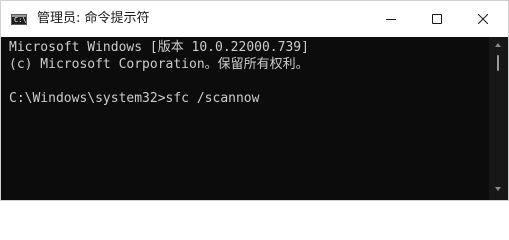 This screenshot has width=509, height=240. Describe the element at coordinates (254, 19) in the screenshot. I see `title-bar: C:\ 管理员: 命令提示符` at that location.